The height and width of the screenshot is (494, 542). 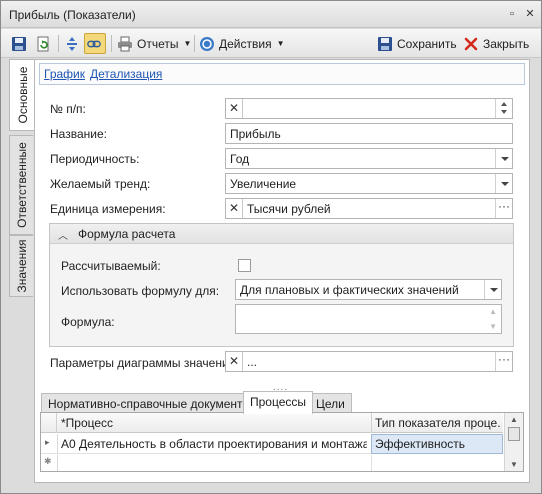 I want to click on tab-responsible-label: Ответственные, so click(x=21, y=185).